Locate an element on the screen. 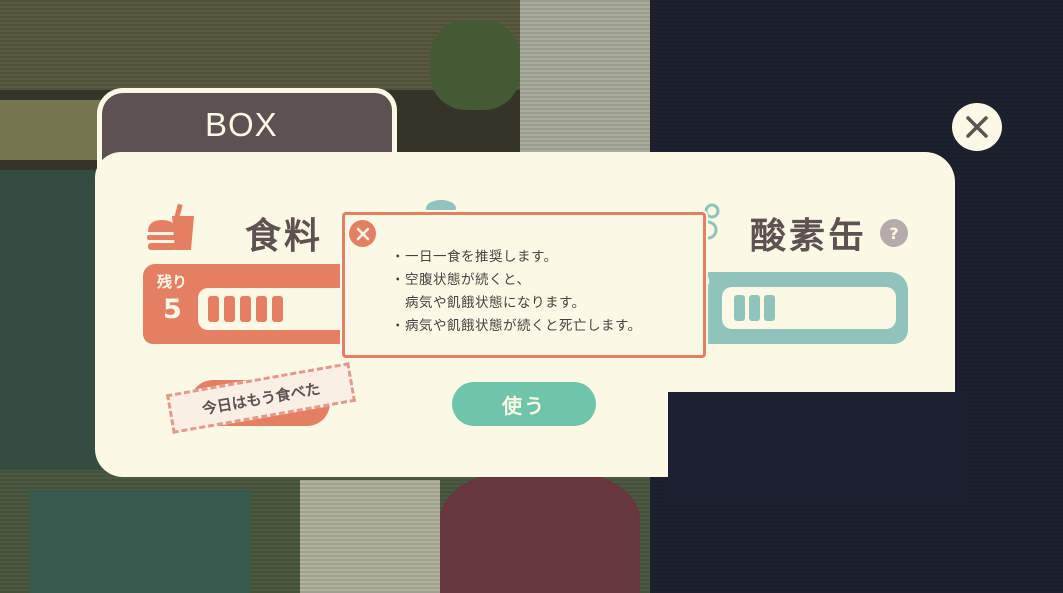  use-button: 使う is located at coordinates (524, 404).